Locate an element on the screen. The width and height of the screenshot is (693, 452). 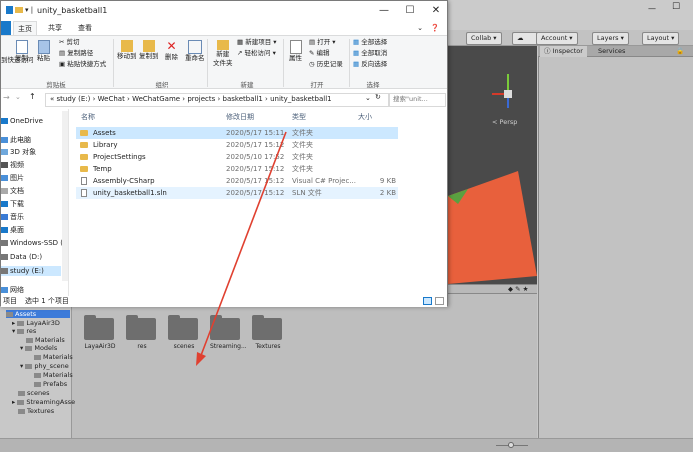
lock-icon: 🔒 is located at coordinates (680, 51).